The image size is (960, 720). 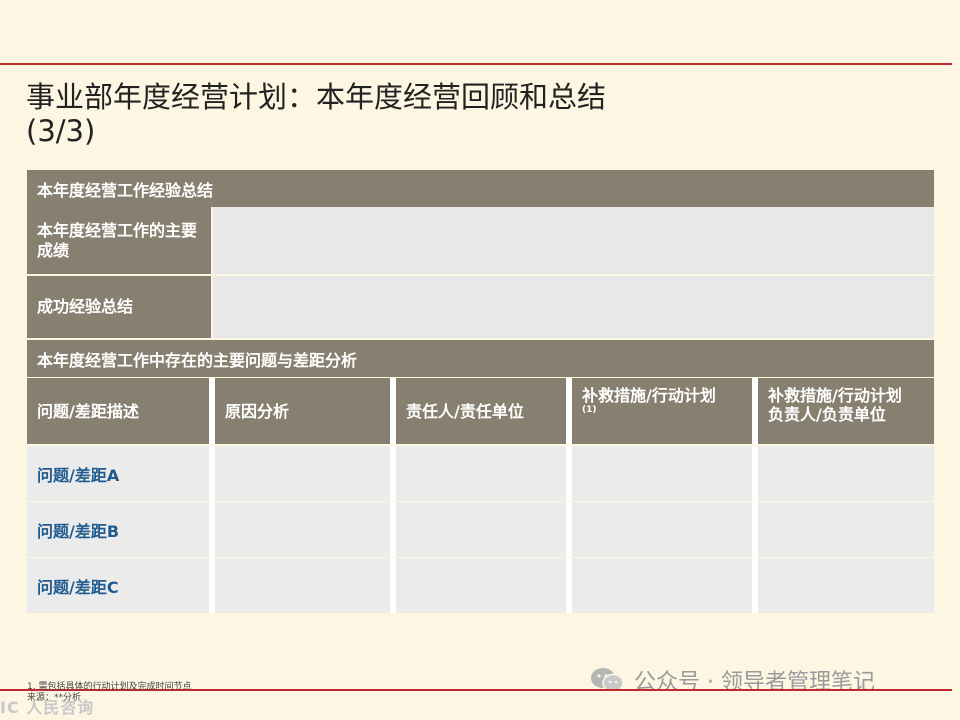 I want to click on row-main-achievements-label-text: 本年度经营工作的主要成绩, so click(x=117, y=240).